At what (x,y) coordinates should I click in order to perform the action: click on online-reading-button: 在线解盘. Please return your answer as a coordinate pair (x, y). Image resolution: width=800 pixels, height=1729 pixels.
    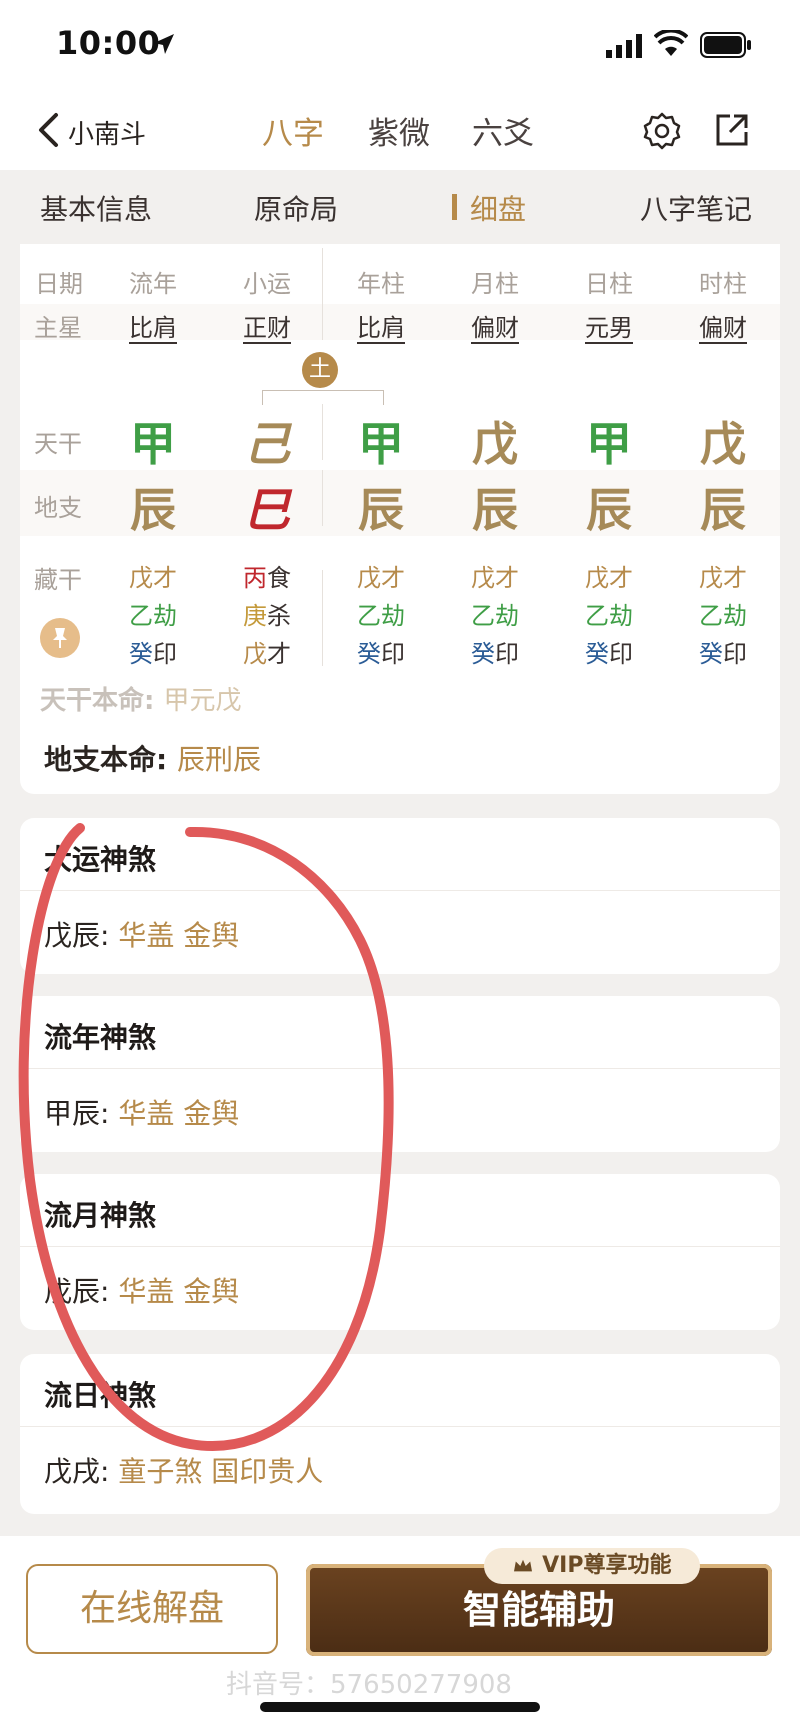
    Looking at the image, I should click on (152, 1609).